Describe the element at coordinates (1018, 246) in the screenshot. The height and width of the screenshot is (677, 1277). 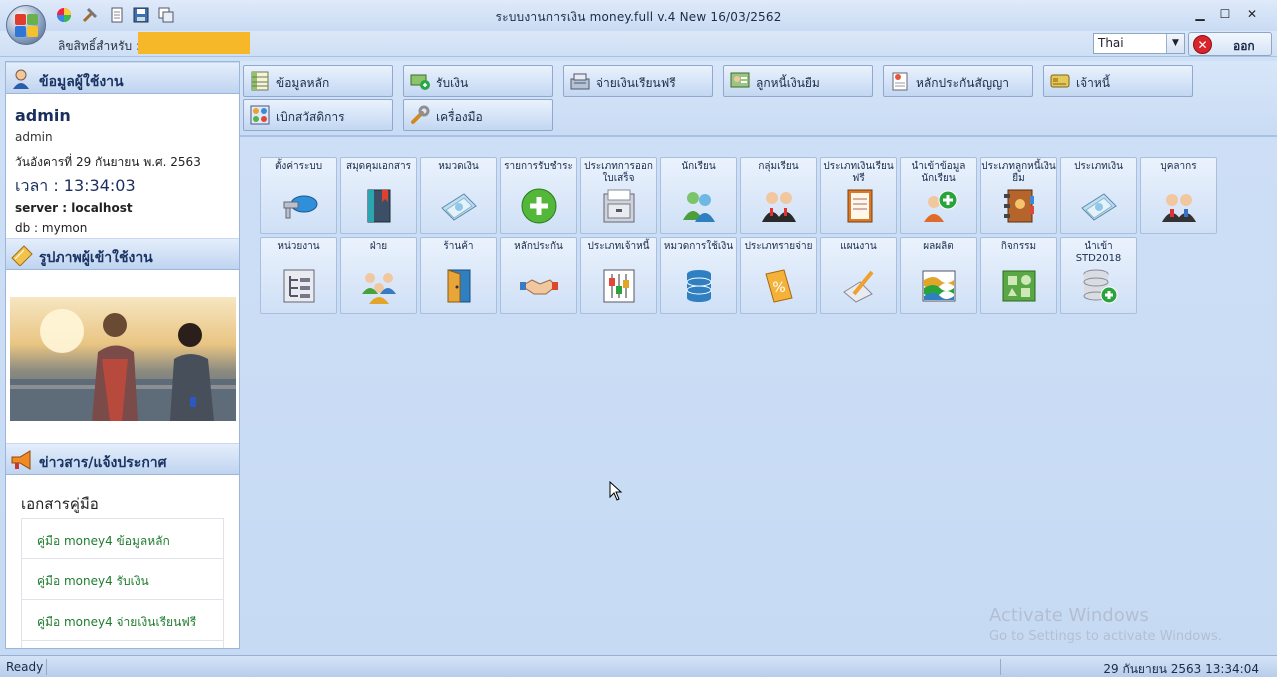
I see `tile-label: กิจกรรม` at that location.